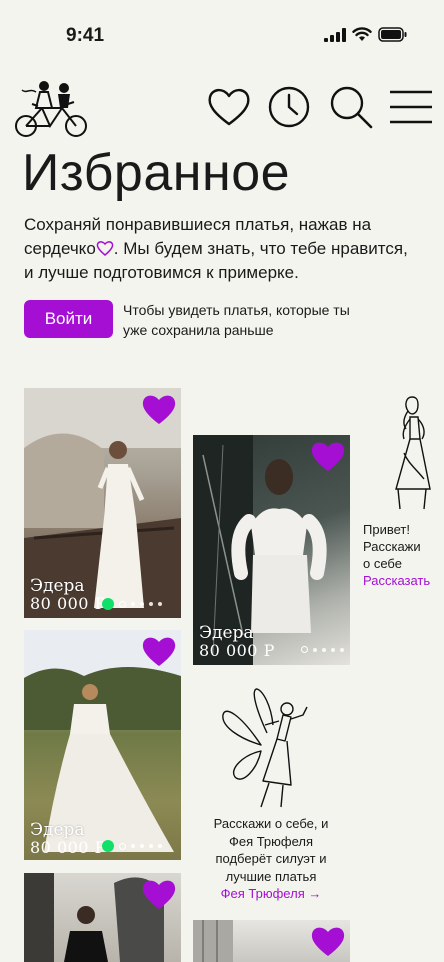 The height and width of the screenshot is (962, 444). Describe the element at coordinates (335, 34) in the screenshot. I see `signal-icon` at that location.